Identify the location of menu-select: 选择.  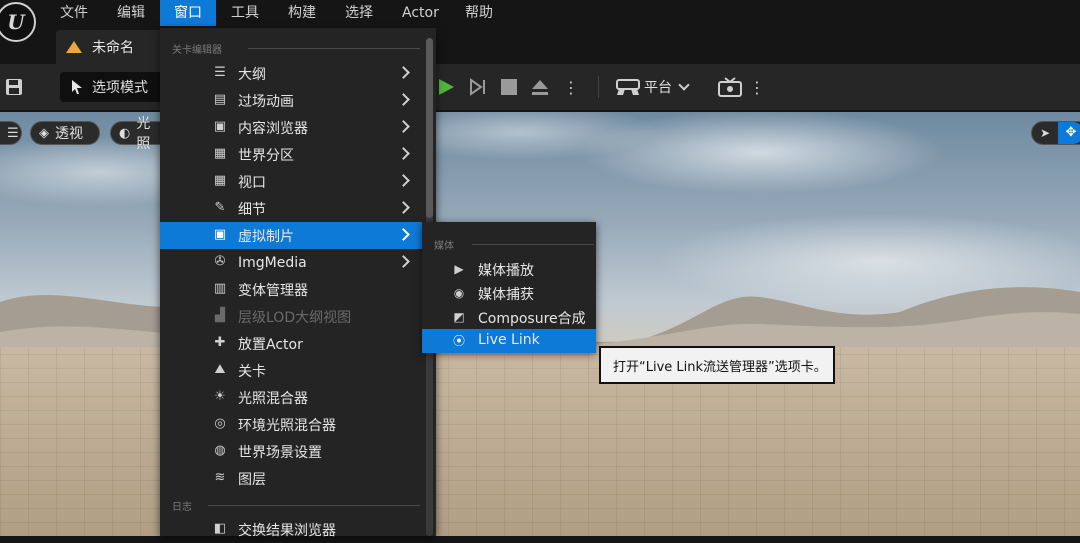
(359, 13).